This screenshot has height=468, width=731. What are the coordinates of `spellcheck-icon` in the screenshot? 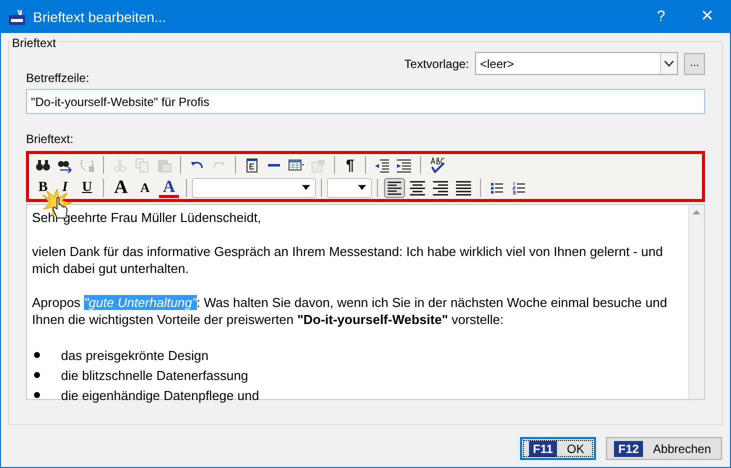 It's located at (437, 165).